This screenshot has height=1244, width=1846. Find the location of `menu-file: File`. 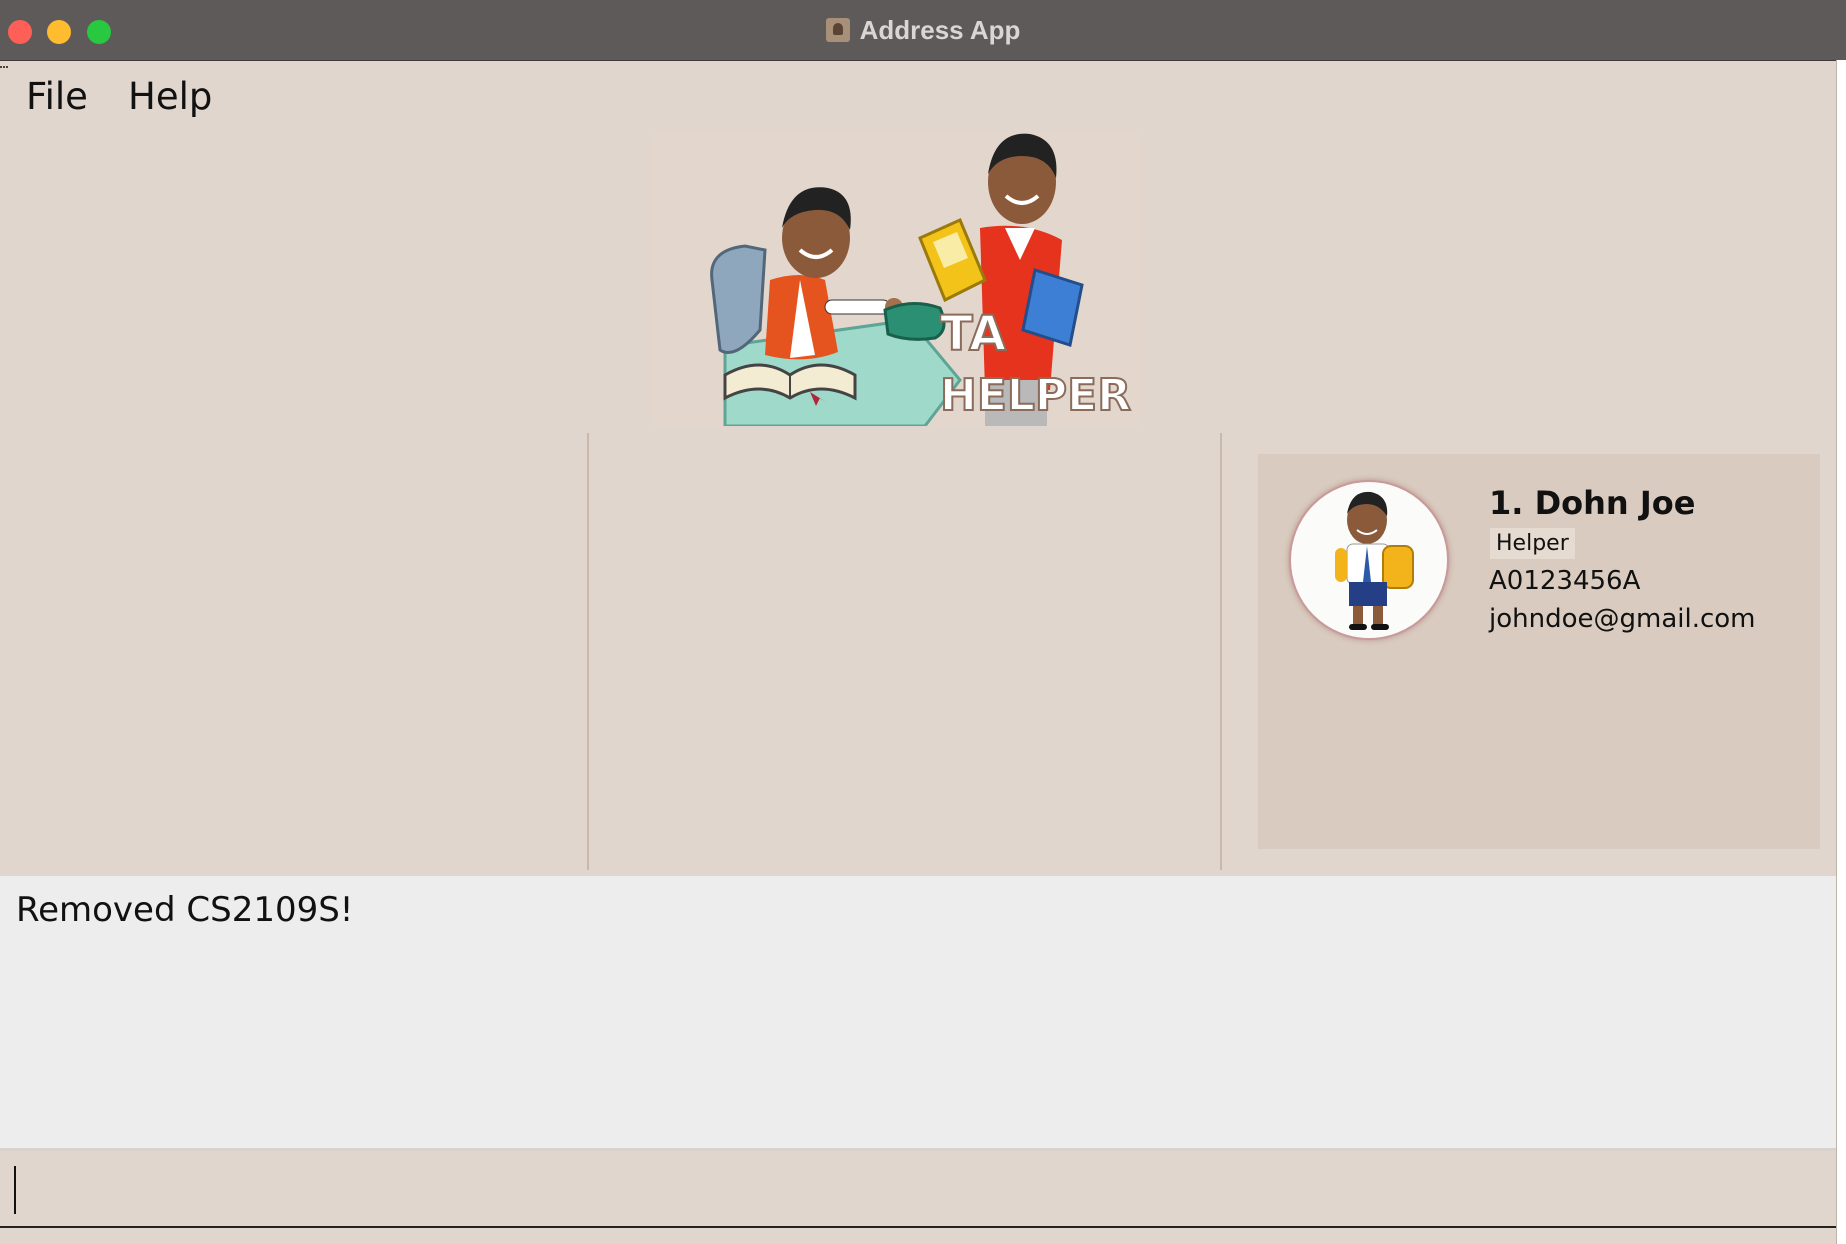

menu-file: File is located at coordinates (57, 96).